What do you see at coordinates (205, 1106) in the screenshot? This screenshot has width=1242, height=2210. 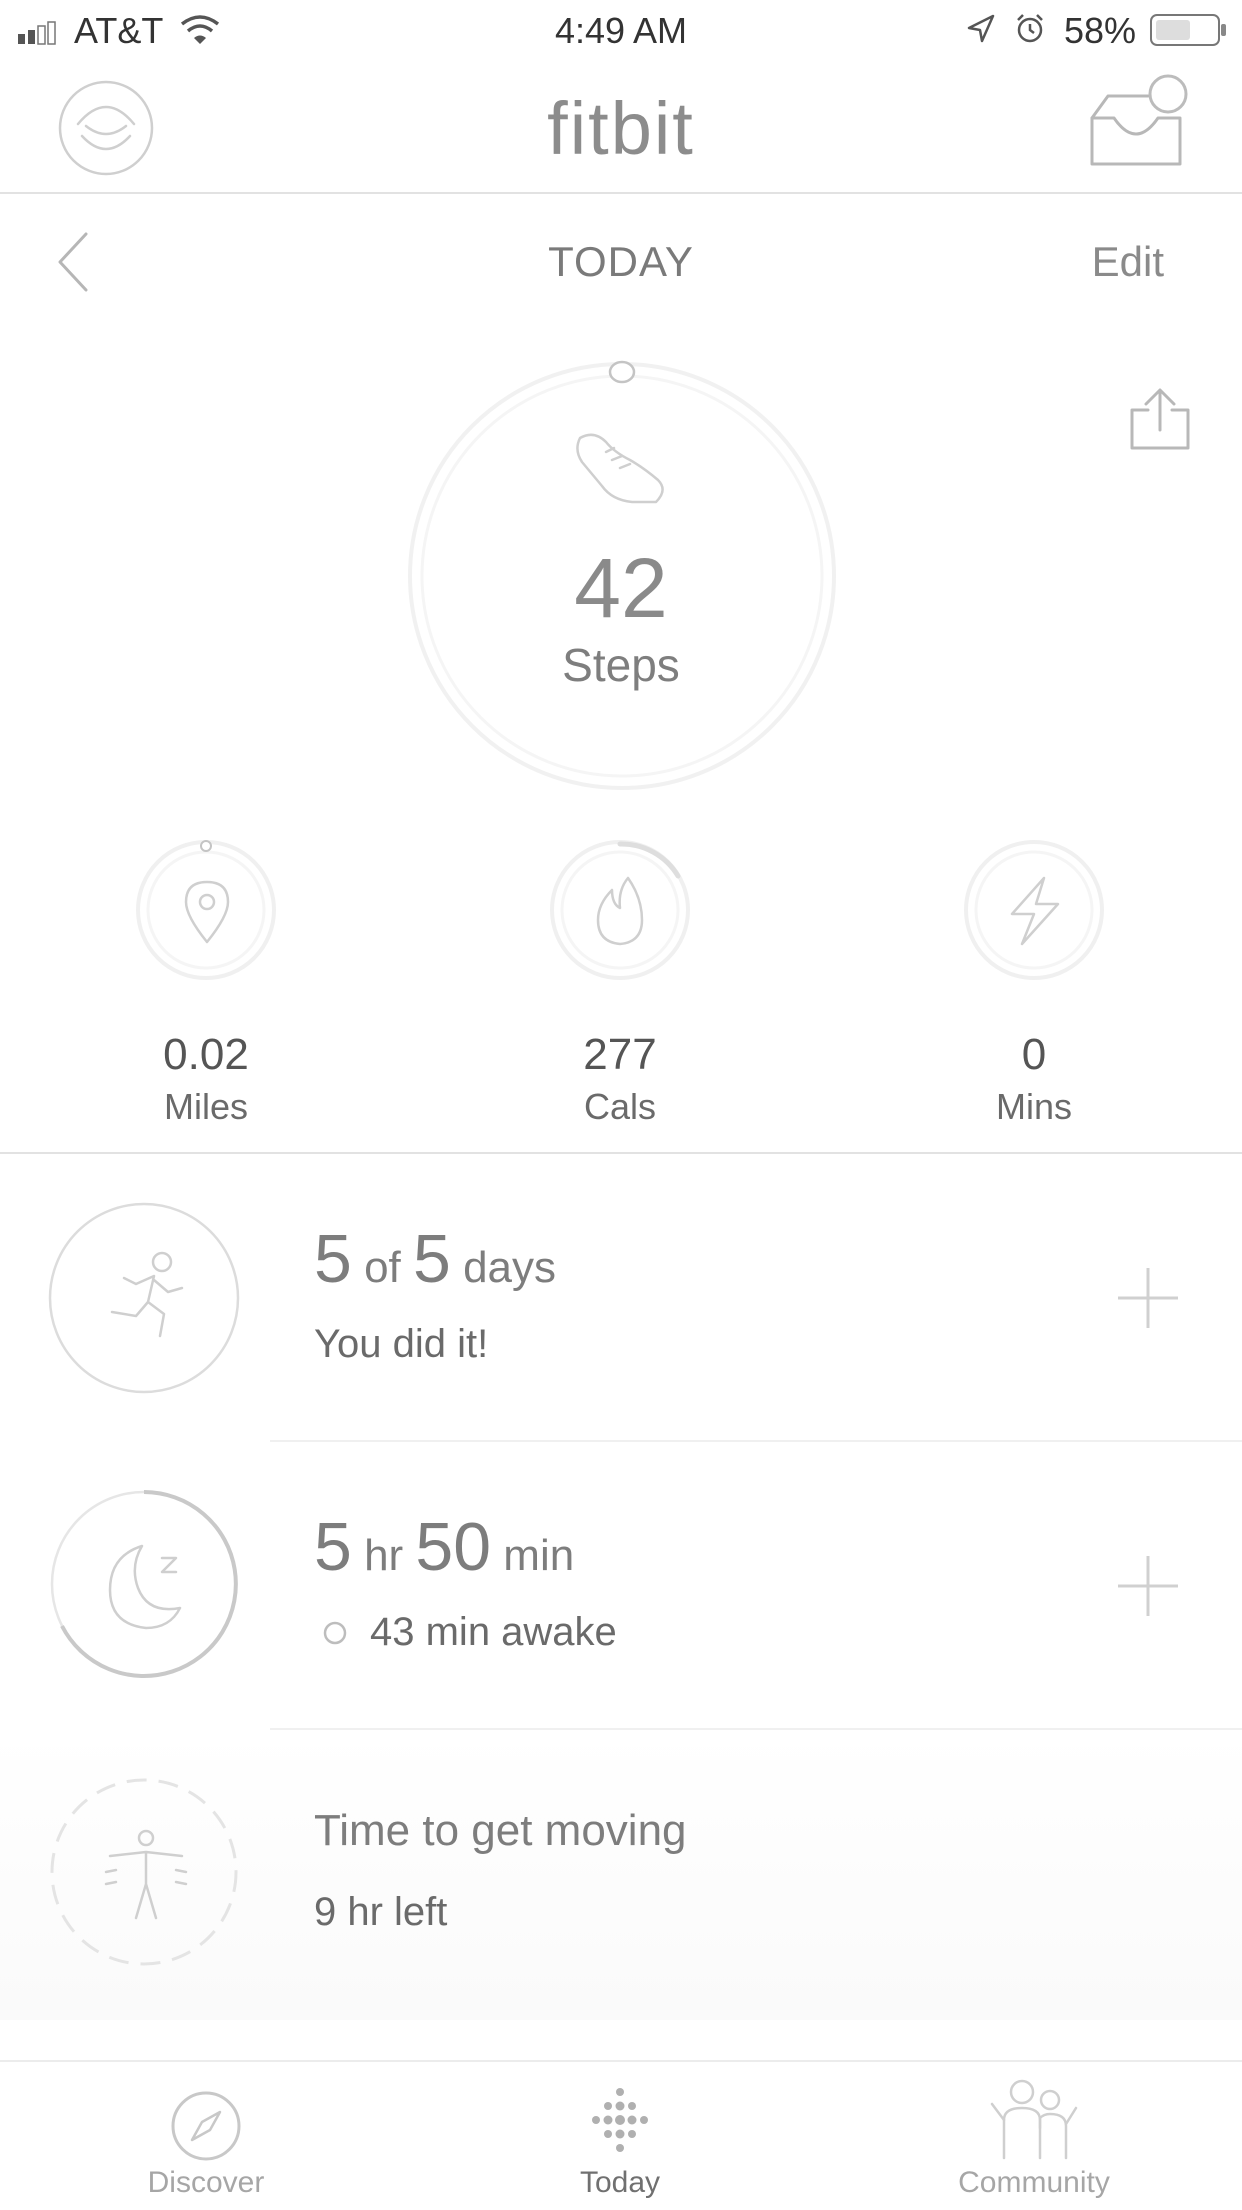 I see `miles-label: Miles` at bounding box center [205, 1106].